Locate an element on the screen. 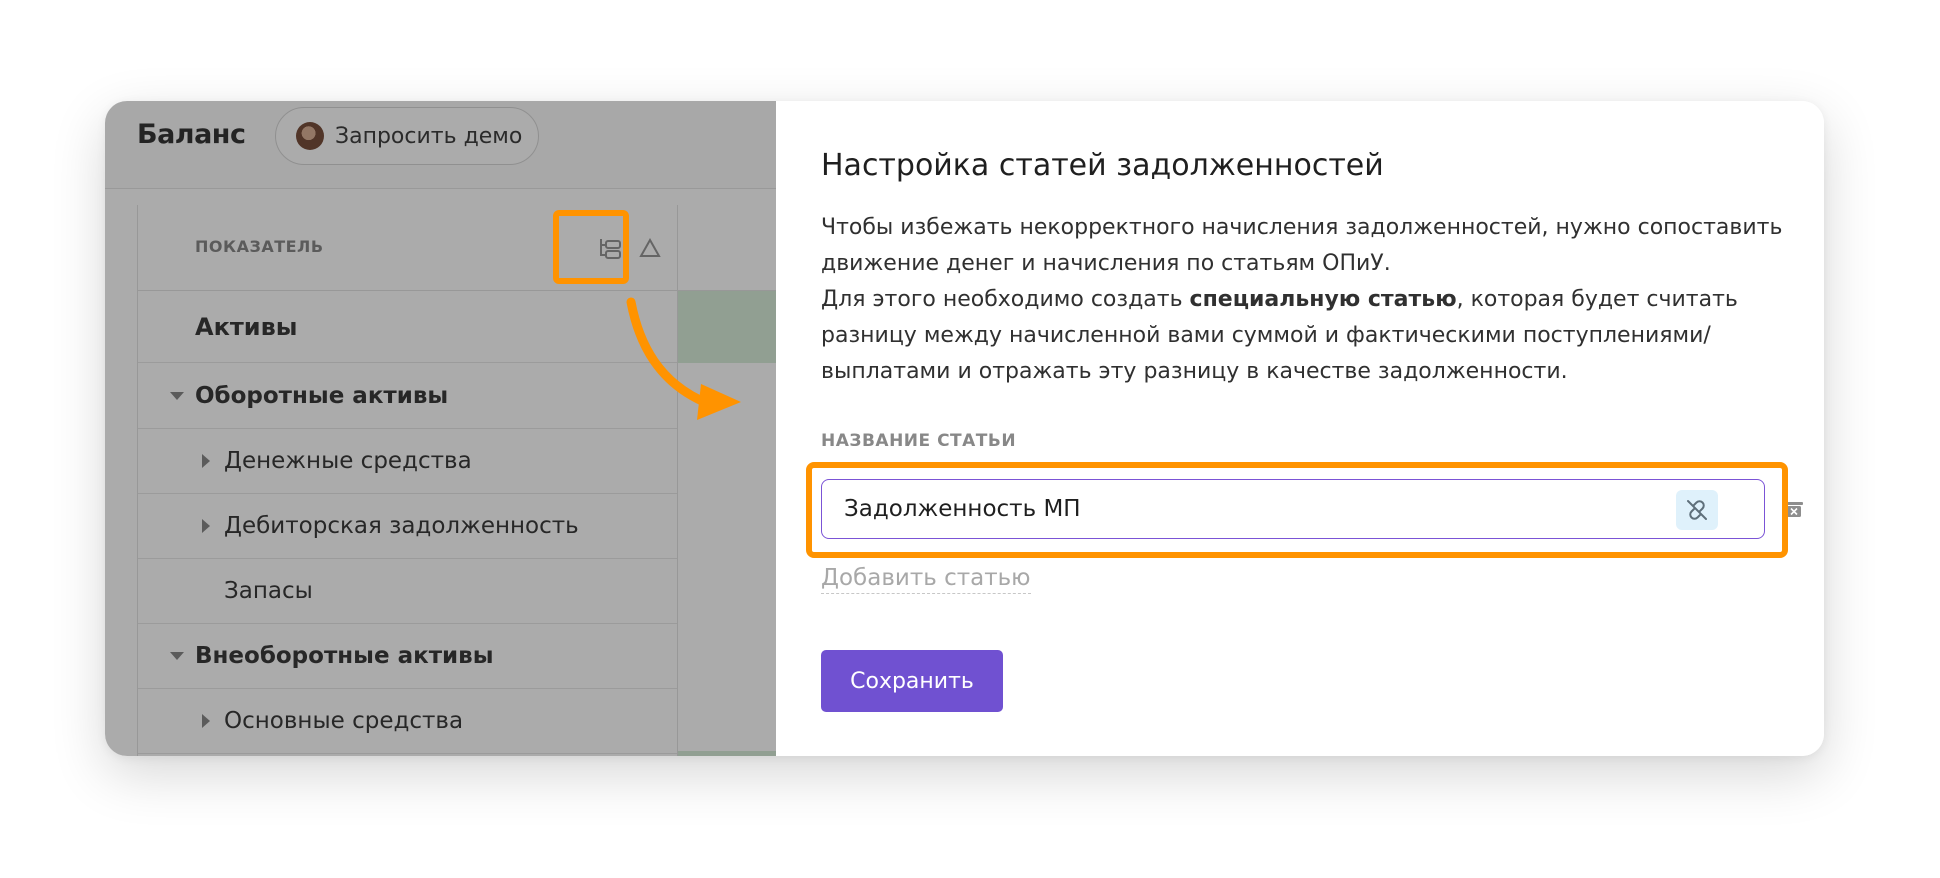 The height and width of the screenshot is (878, 1940). description-bold-text: специальную статью is located at coordinates (1323, 299).